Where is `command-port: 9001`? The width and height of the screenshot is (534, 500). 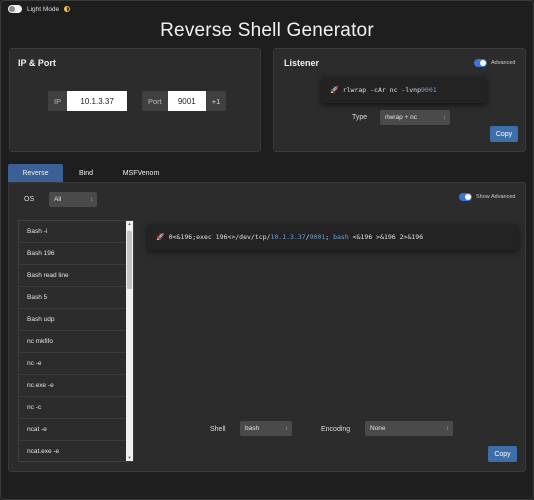 command-port: 9001 is located at coordinates (317, 237).